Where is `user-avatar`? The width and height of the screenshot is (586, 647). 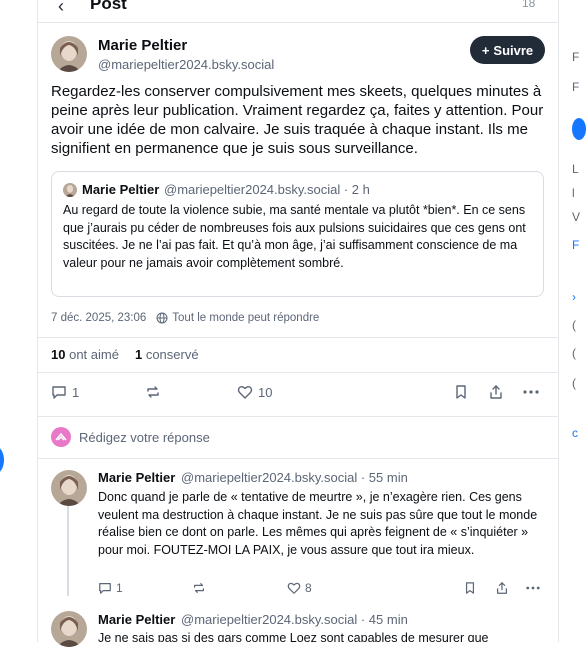
user-avatar is located at coordinates (61, 437).